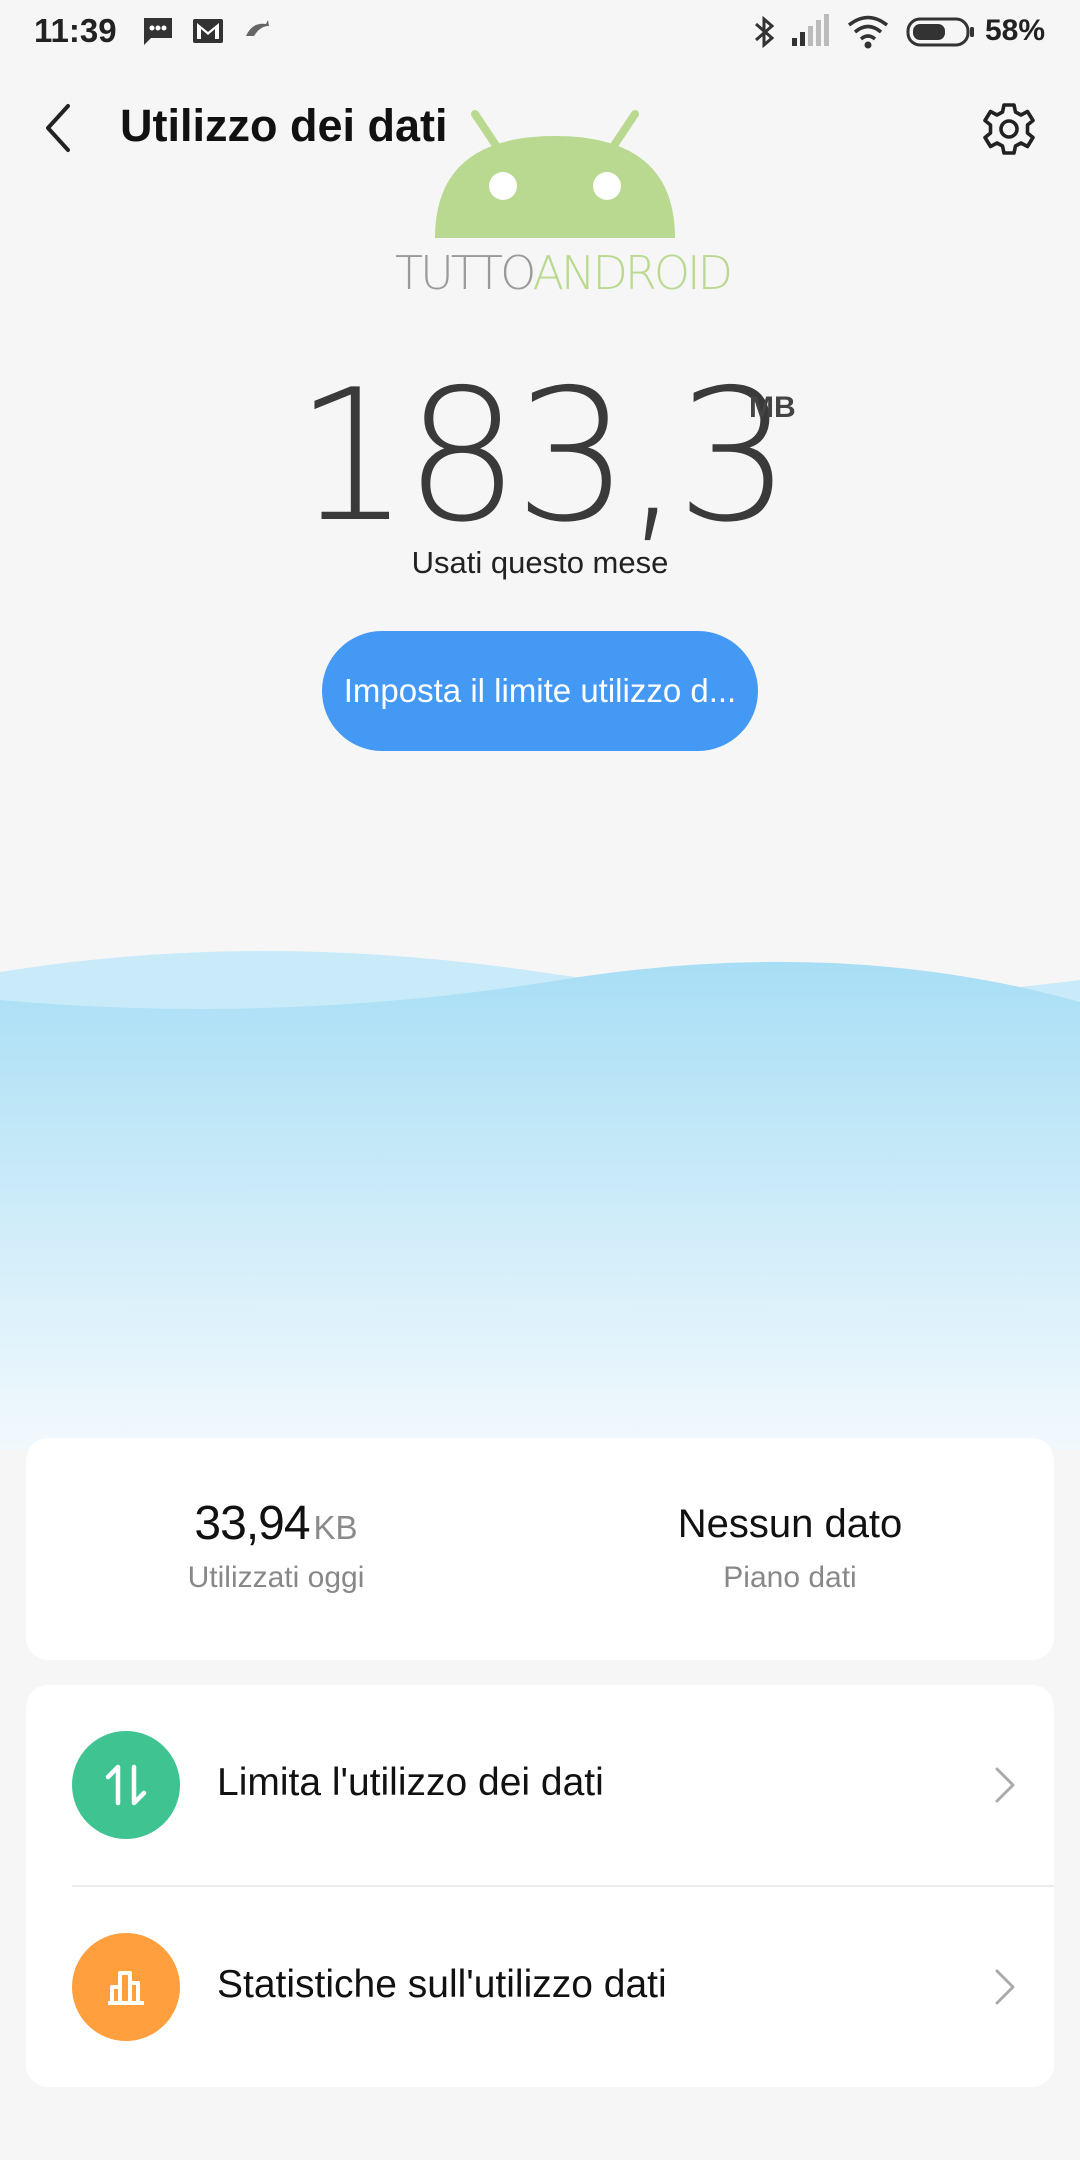 This screenshot has width=1080, height=2160. What do you see at coordinates (252, 1523) in the screenshot?
I see `today-usage-value: 33,94` at bounding box center [252, 1523].